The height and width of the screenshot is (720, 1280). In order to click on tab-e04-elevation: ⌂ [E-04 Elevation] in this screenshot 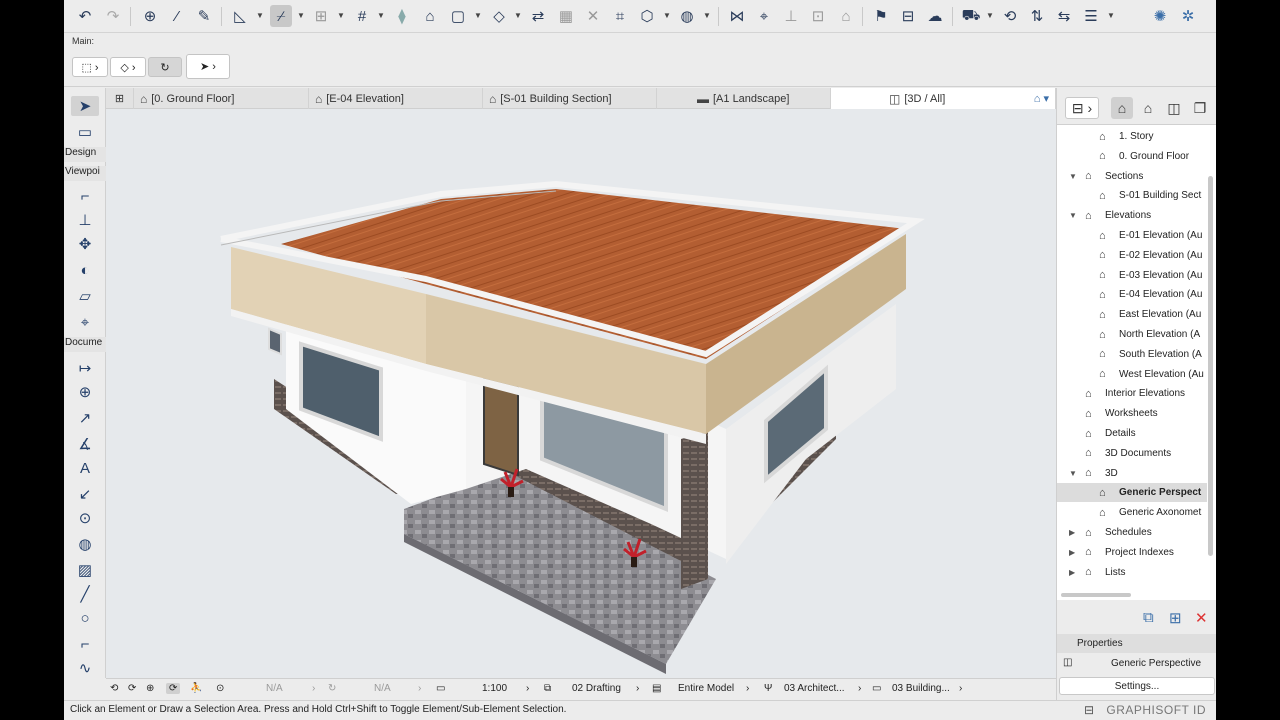, I will do `click(396, 98)`.